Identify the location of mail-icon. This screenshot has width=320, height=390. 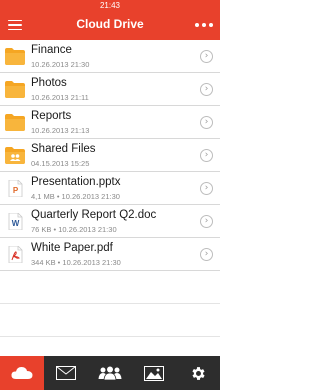
(66, 373).